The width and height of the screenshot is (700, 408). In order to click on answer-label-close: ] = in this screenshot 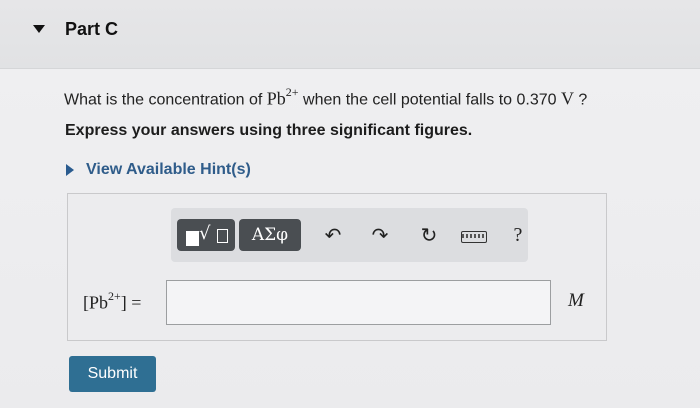, I will do `click(131, 302)`.